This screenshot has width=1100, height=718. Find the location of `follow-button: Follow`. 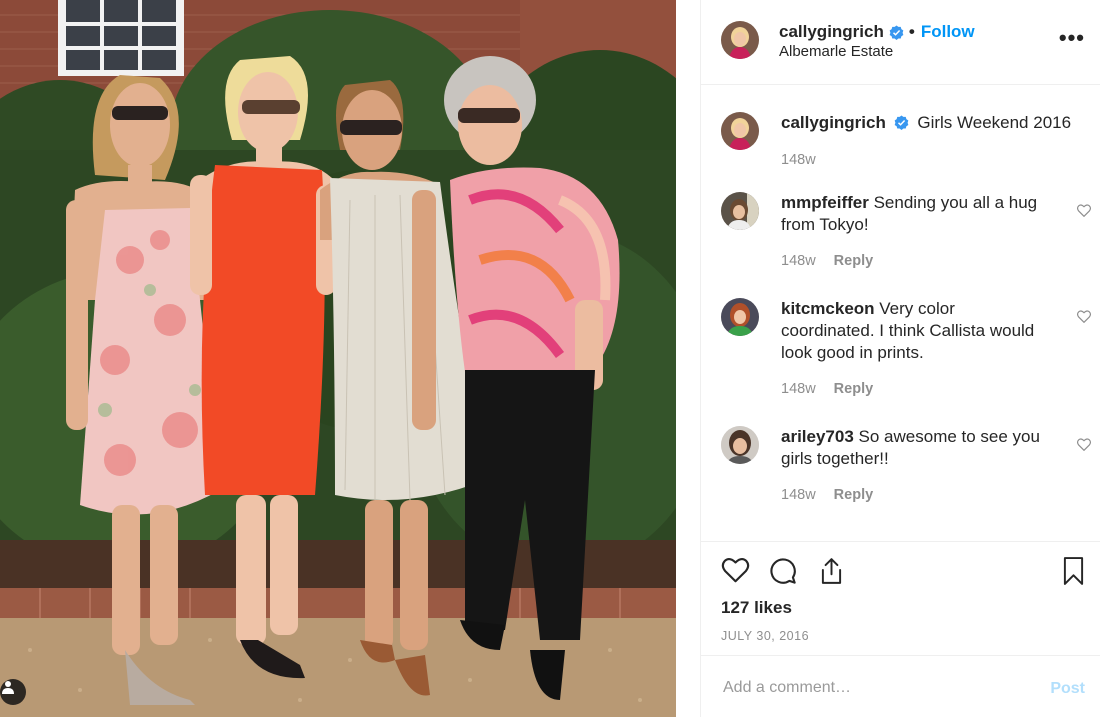

follow-button: Follow is located at coordinates (948, 32).